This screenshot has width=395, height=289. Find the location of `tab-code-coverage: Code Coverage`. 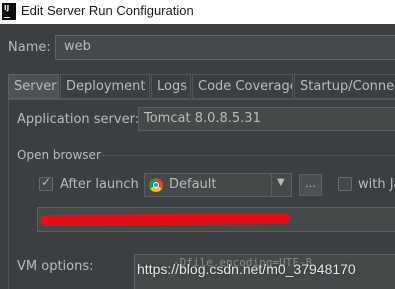

tab-code-coverage: Code Coverage is located at coordinates (242, 86).